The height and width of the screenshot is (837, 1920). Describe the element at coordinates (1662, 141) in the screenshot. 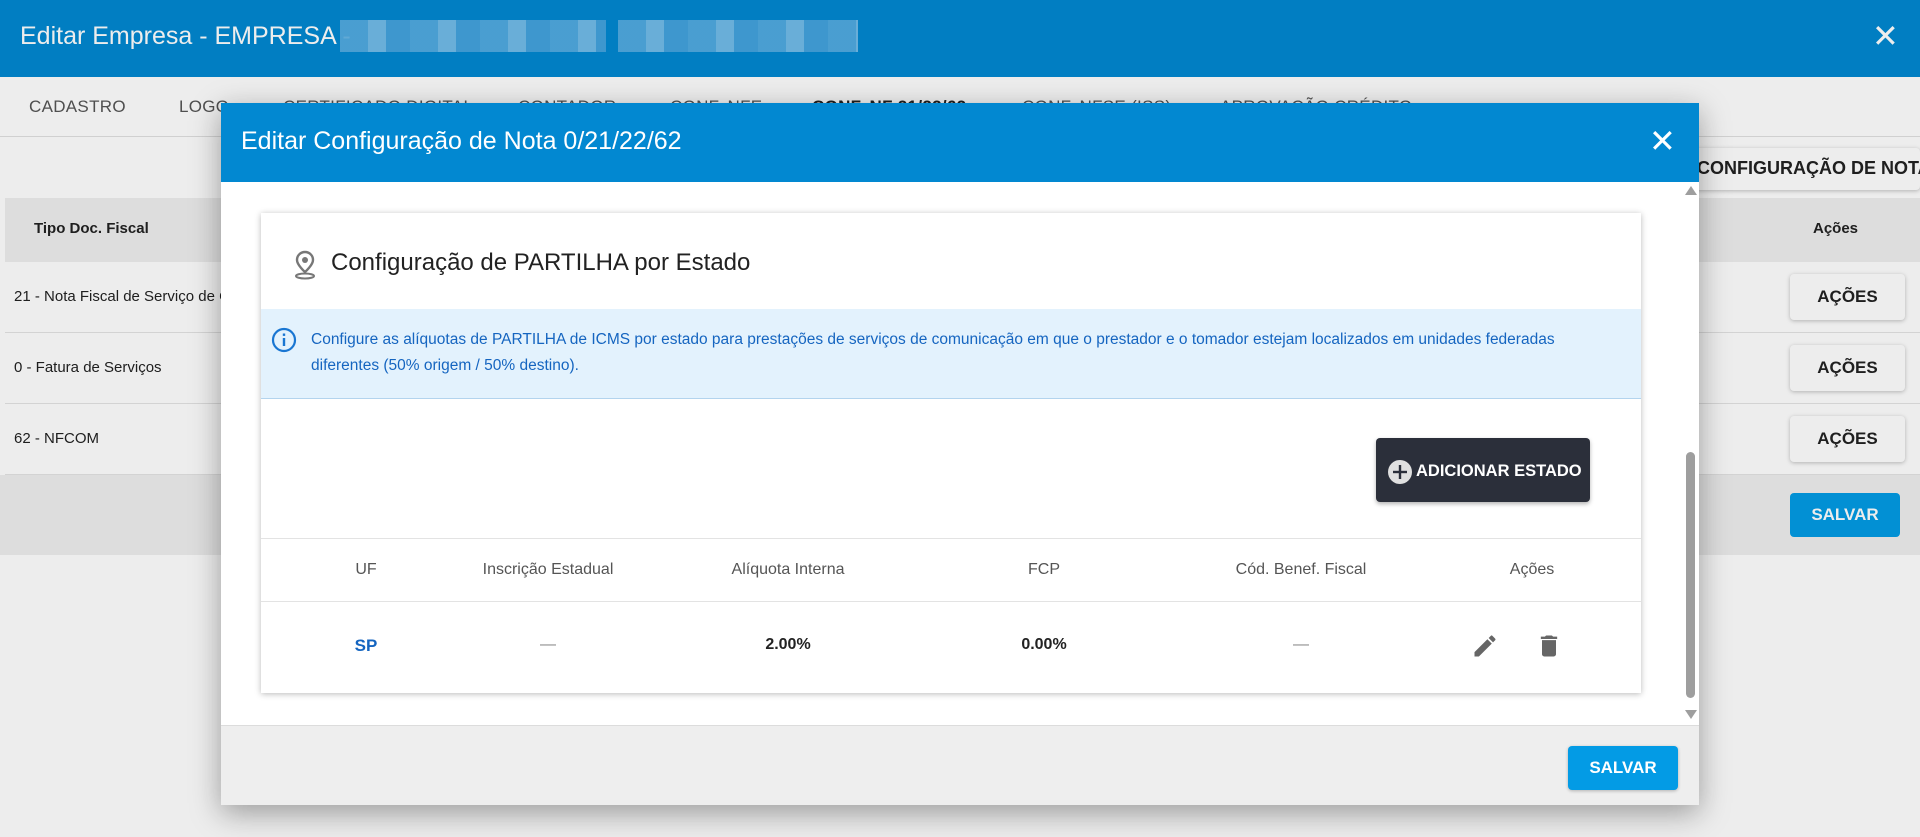

I see `close-icon: ✕` at that location.